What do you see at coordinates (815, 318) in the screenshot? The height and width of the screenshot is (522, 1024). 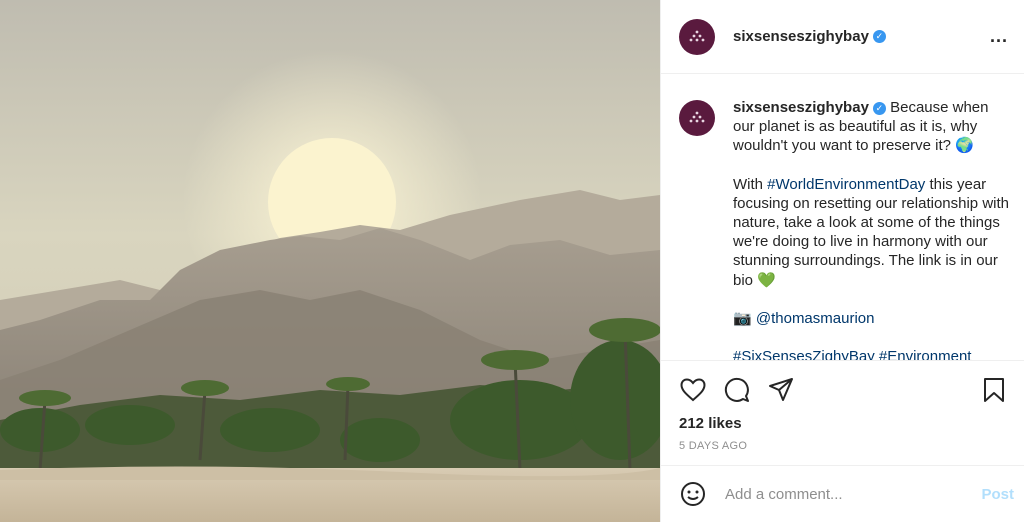 I see `mention-link: @thomasmaurion` at bounding box center [815, 318].